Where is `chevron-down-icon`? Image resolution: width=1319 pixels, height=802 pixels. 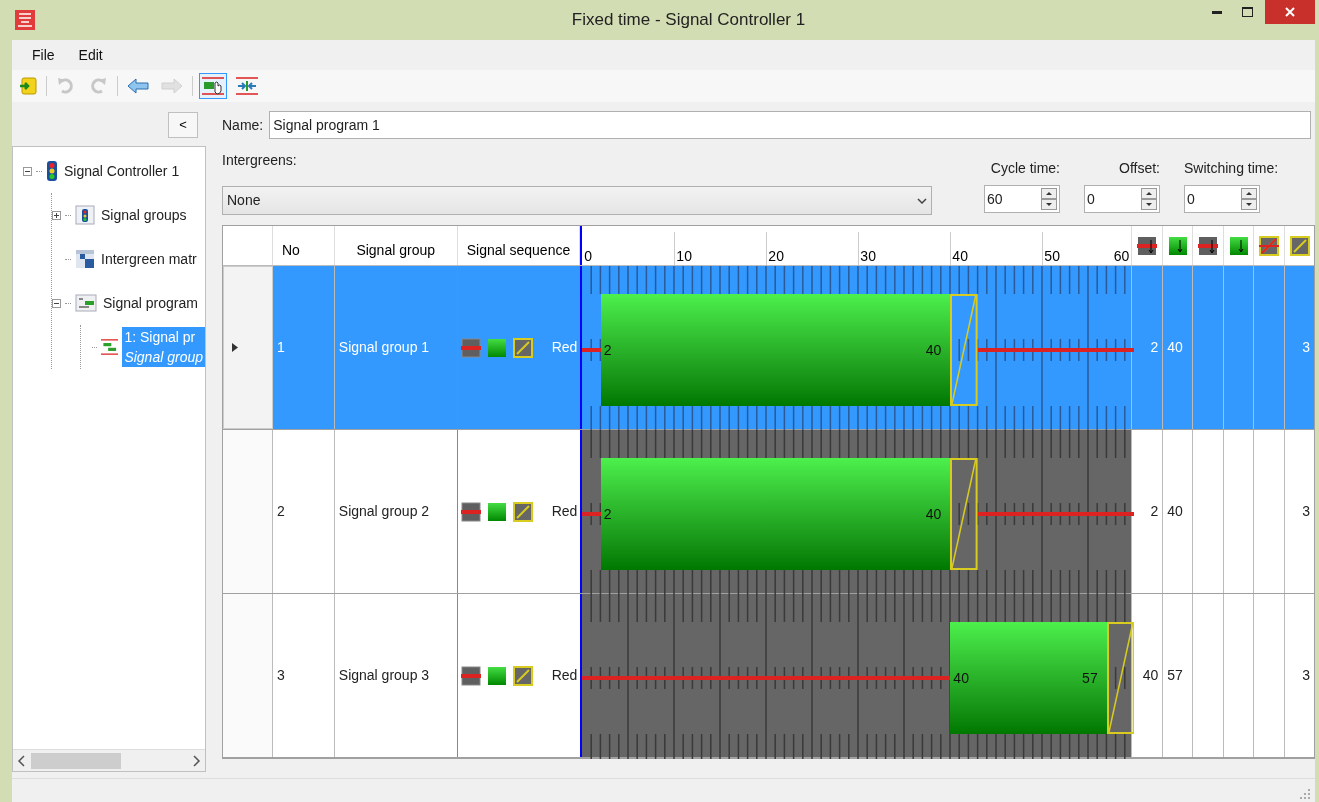
chevron-down-icon is located at coordinates (922, 200).